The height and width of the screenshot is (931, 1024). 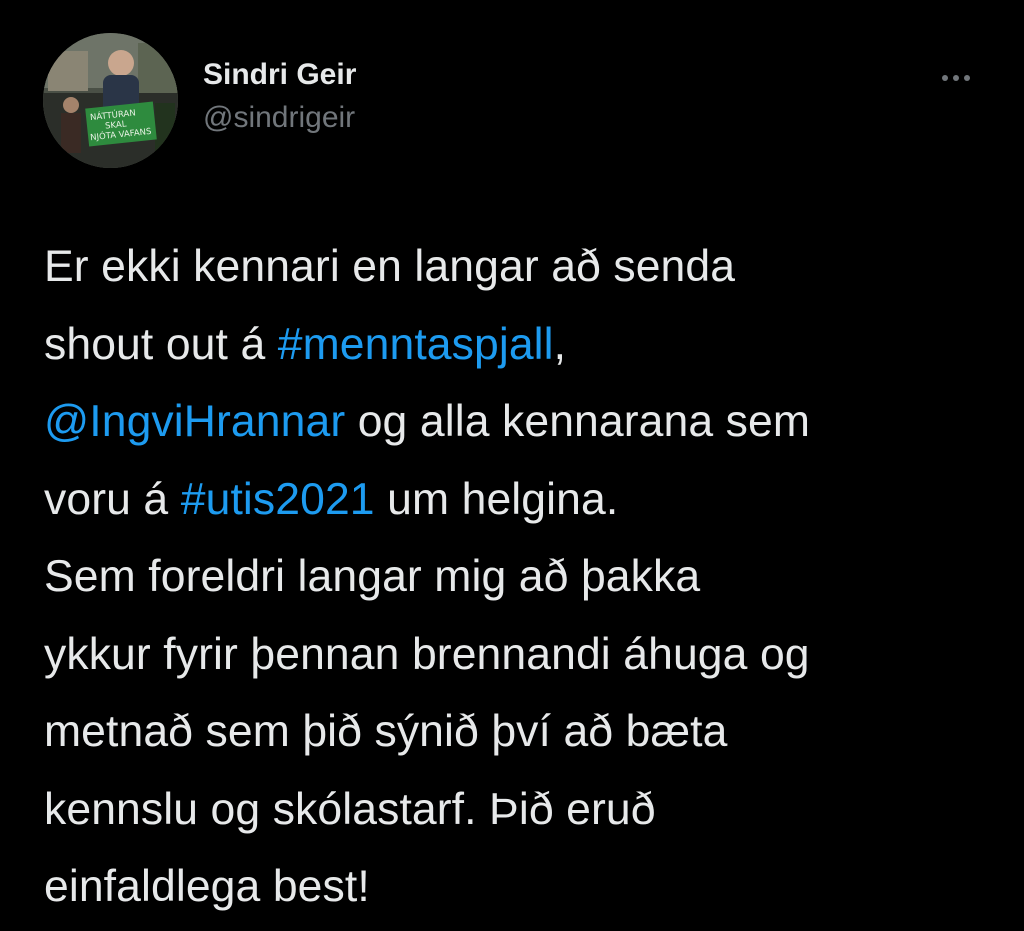 I want to click on display-name: Sindri Geir, so click(x=279, y=75).